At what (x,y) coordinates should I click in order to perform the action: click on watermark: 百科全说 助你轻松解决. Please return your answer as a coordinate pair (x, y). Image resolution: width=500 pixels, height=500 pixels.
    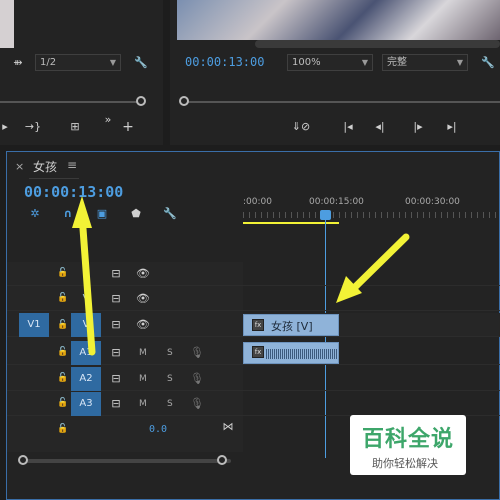
    Looking at the image, I should click on (408, 445).